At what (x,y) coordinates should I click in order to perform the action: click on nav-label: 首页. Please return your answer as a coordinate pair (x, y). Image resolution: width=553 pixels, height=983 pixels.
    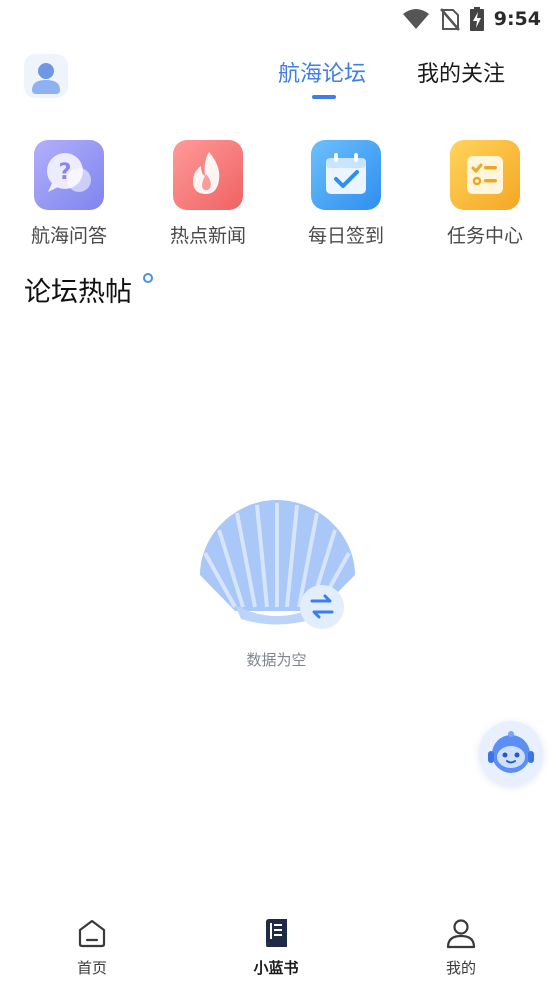
    Looking at the image, I should click on (91, 968).